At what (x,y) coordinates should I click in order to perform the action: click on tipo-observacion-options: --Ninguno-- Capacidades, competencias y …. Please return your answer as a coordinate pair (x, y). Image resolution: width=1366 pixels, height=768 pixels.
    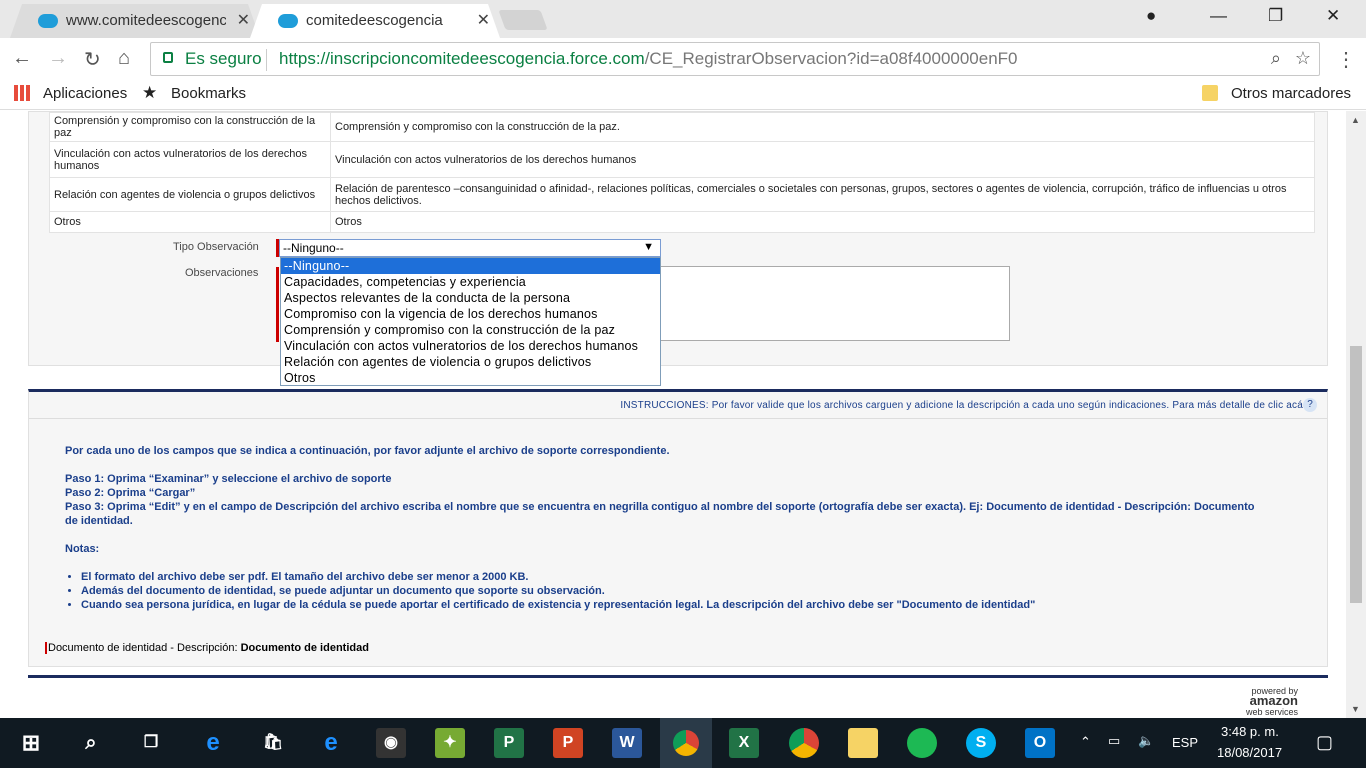
    Looking at the image, I should click on (470, 321).